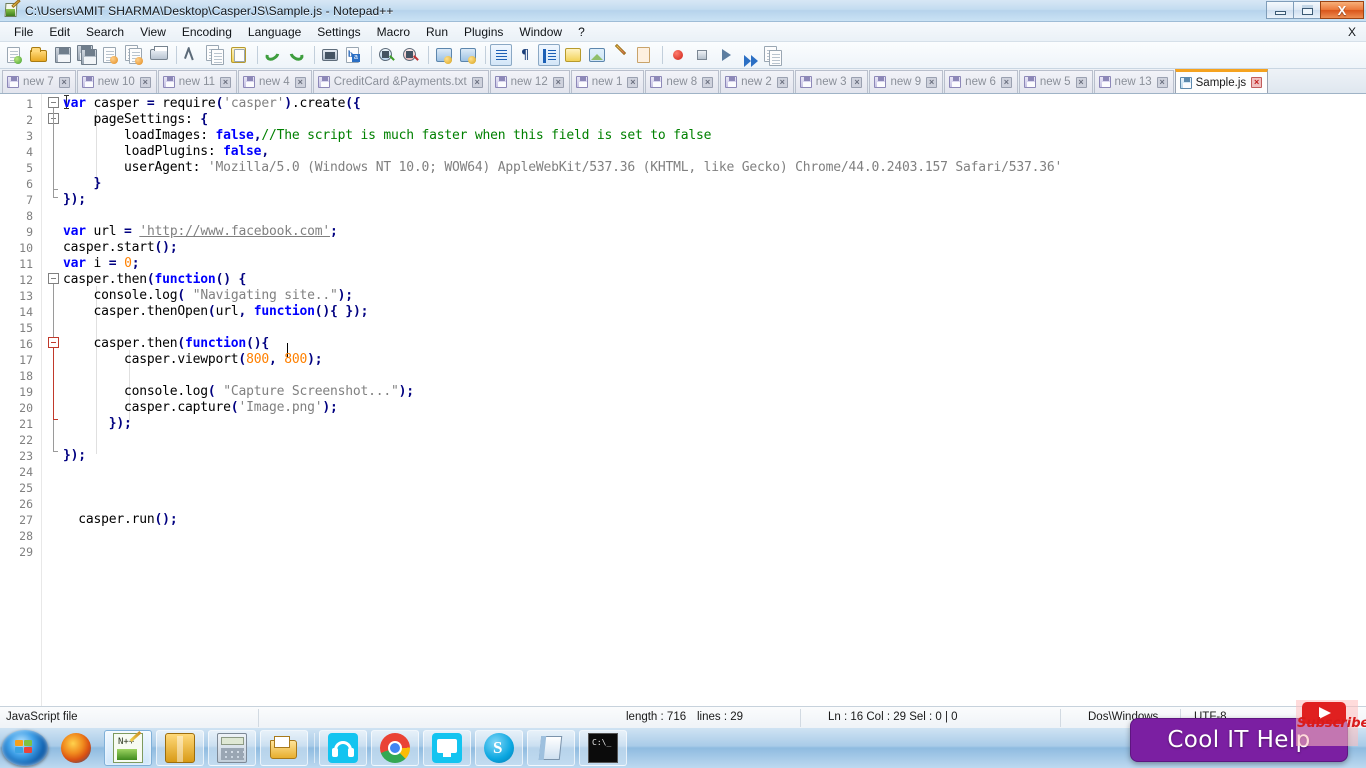 This screenshot has height=768, width=1366. I want to click on redo-icon, so click(297, 55).